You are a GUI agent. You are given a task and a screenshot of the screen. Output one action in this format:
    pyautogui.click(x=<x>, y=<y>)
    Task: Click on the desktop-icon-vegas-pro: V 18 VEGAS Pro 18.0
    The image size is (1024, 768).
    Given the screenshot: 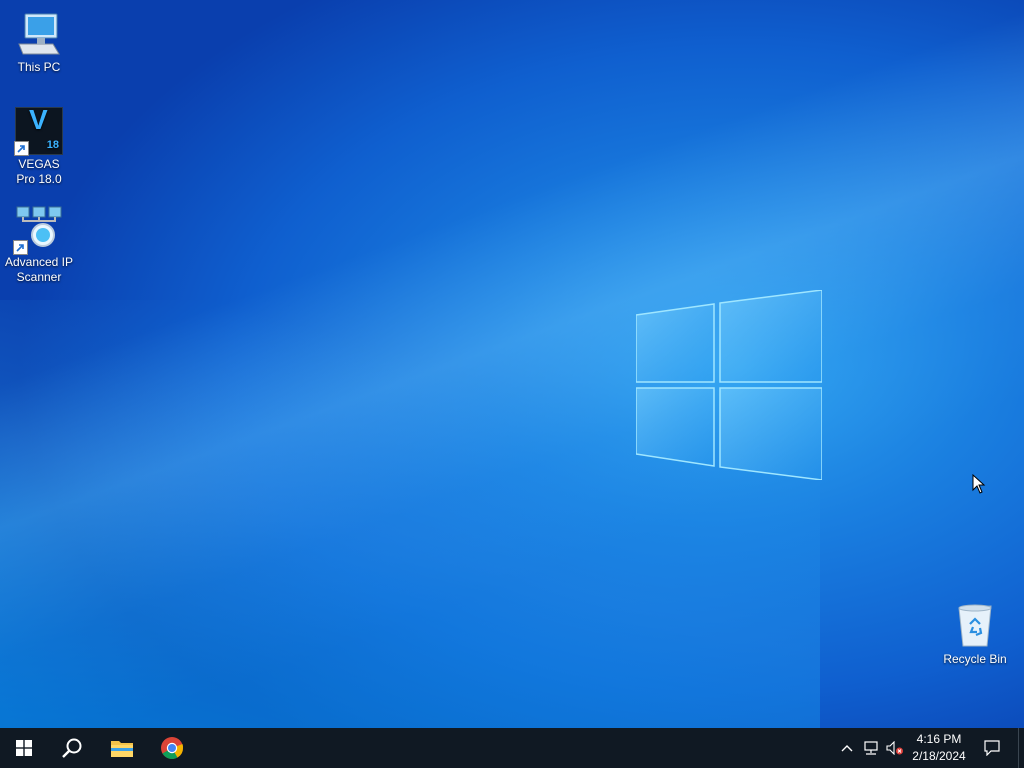 What is the action you would take?
    pyautogui.click(x=39, y=146)
    